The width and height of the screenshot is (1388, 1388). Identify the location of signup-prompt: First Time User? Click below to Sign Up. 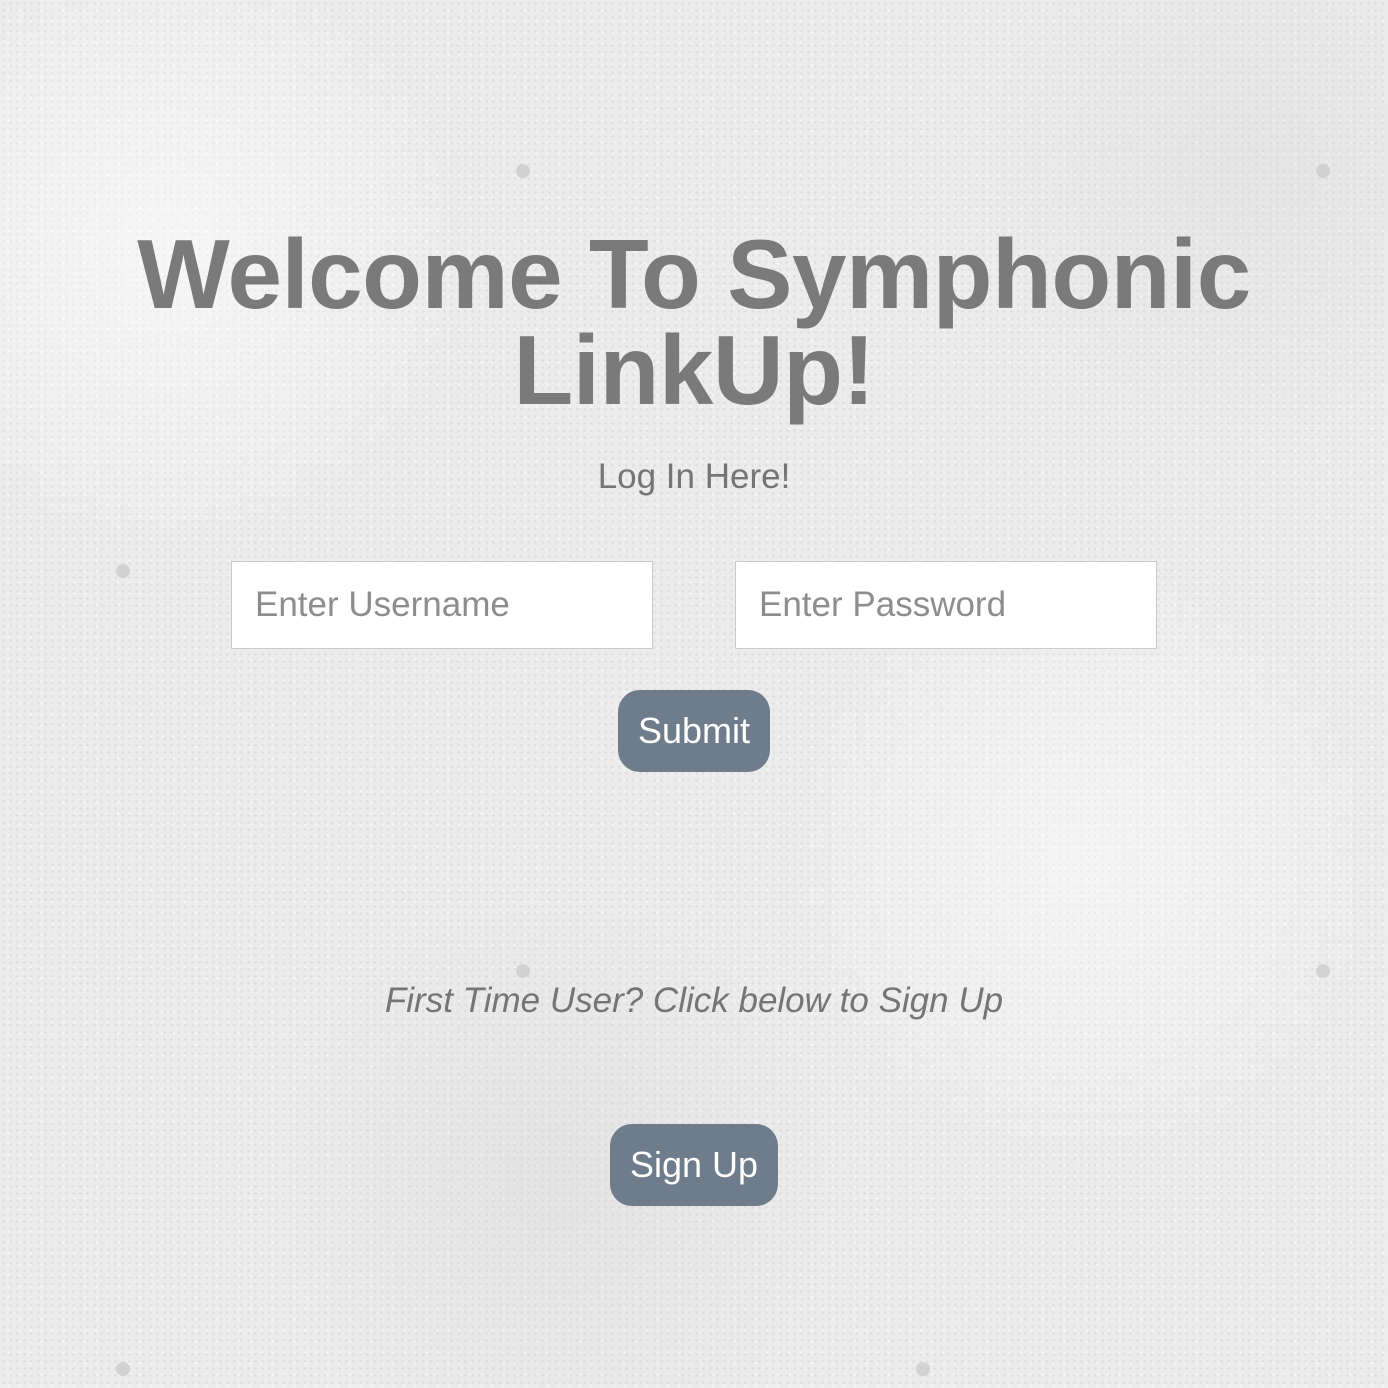
(694, 1000).